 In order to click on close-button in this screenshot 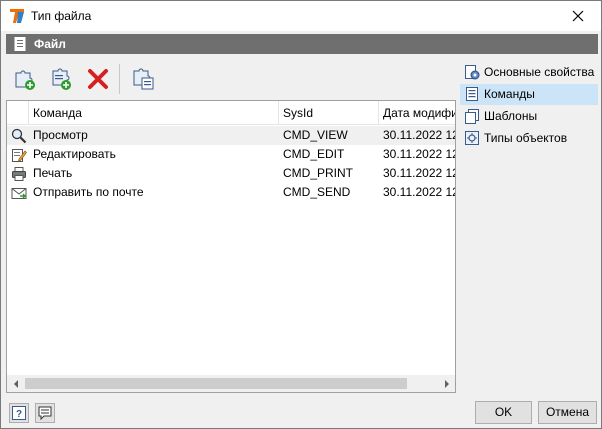, I will do `click(578, 16)`.